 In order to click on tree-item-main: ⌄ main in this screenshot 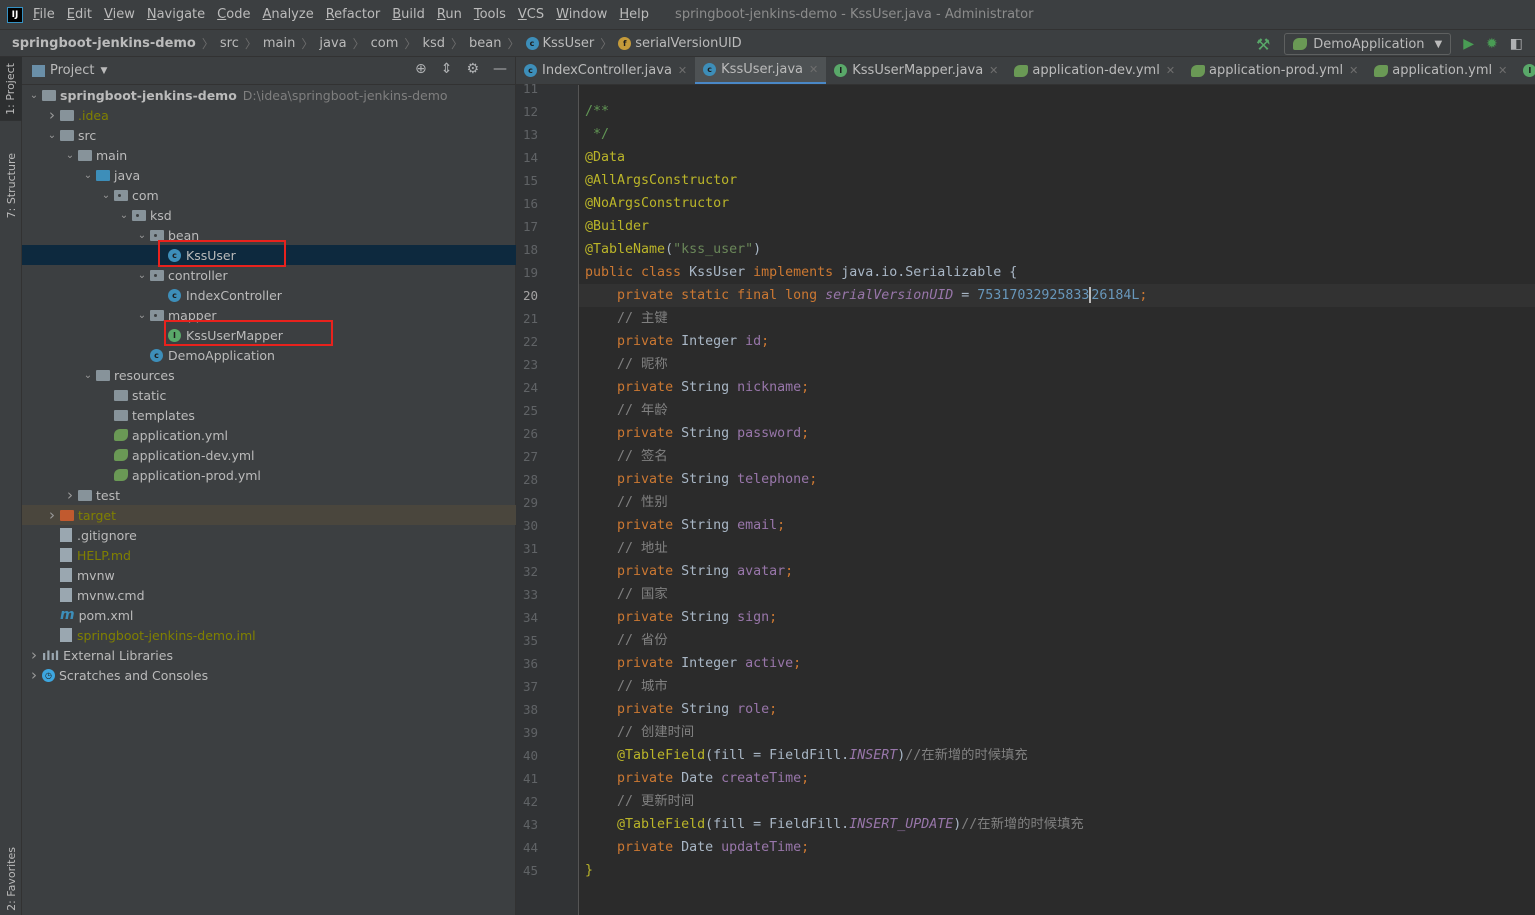, I will do `click(269, 155)`.